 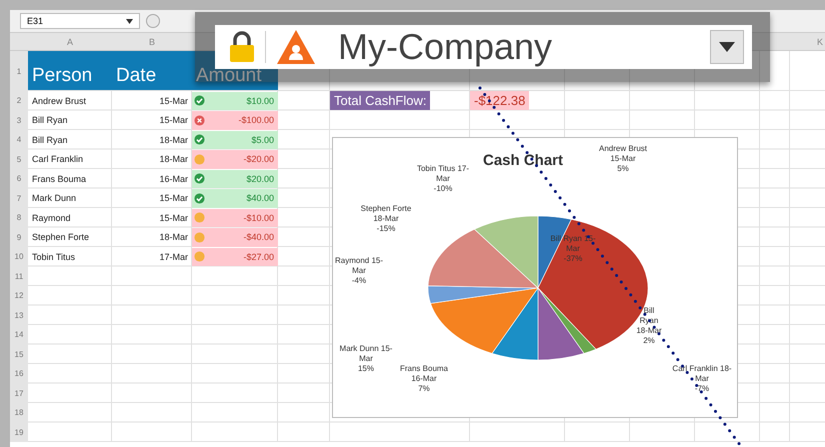 What do you see at coordinates (702, 379) in the screenshot?
I see `data-label: Carl Franklin 18-Mar -7%` at bounding box center [702, 379].